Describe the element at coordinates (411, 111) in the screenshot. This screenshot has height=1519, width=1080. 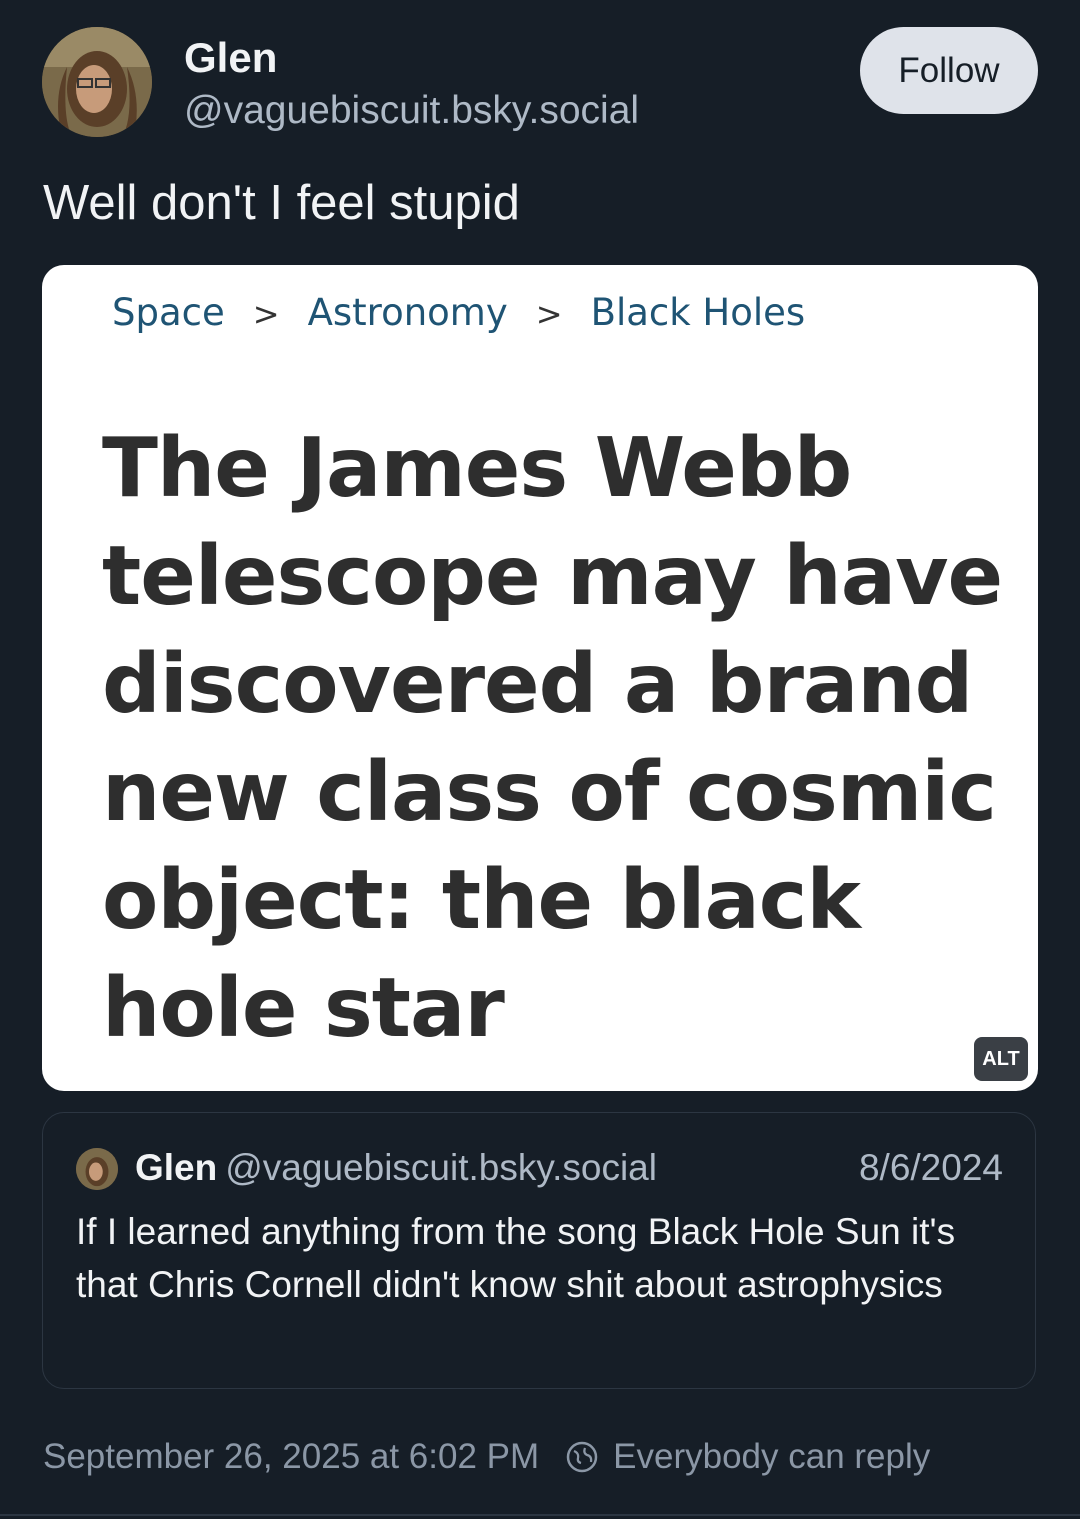
I see `author-handle: @vaguebiscuit.bsky.social` at that location.